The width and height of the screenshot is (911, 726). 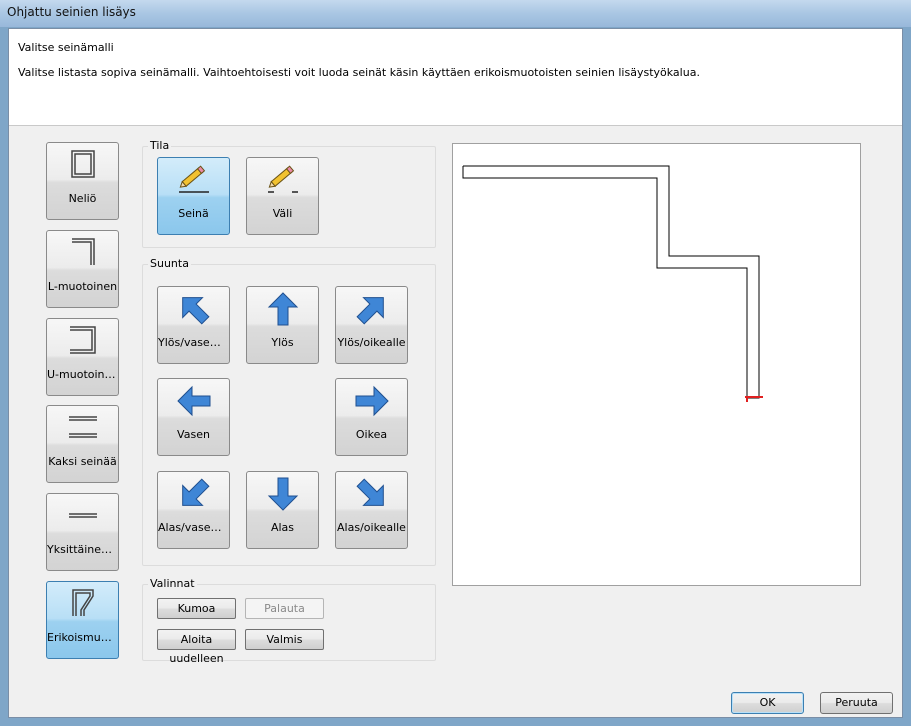 I want to click on direction-down-right-button: Alas/oikealle, so click(x=371, y=510).